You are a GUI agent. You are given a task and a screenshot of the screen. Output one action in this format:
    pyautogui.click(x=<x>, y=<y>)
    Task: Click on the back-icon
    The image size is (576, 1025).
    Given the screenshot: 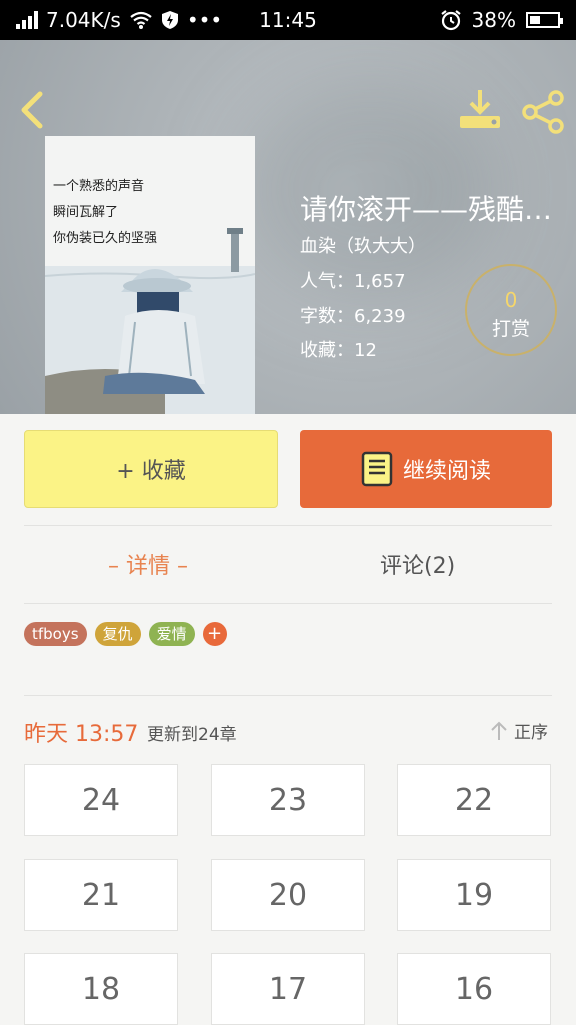 What is the action you would take?
    pyautogui.click(x=34, y=110)
    